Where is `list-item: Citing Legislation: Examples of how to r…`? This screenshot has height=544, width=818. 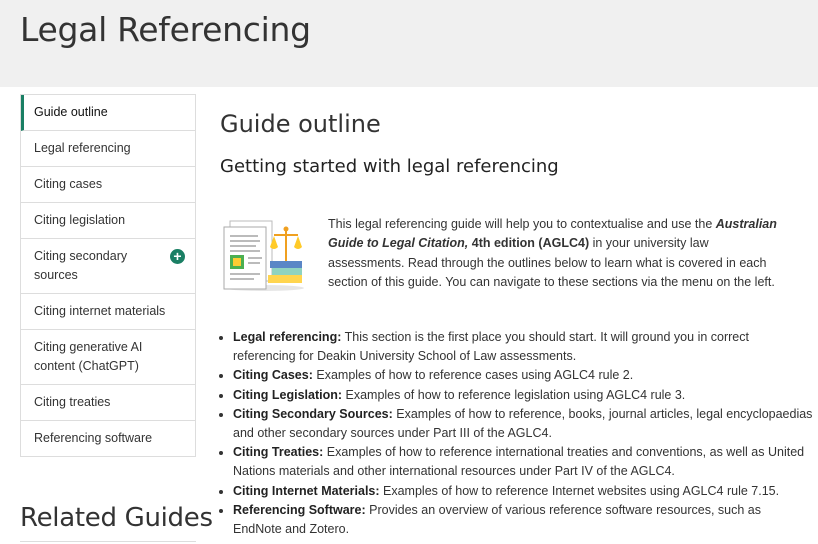
list-item: Citing Legislation: Examples of how to r… is located at coordinates (523, 395).